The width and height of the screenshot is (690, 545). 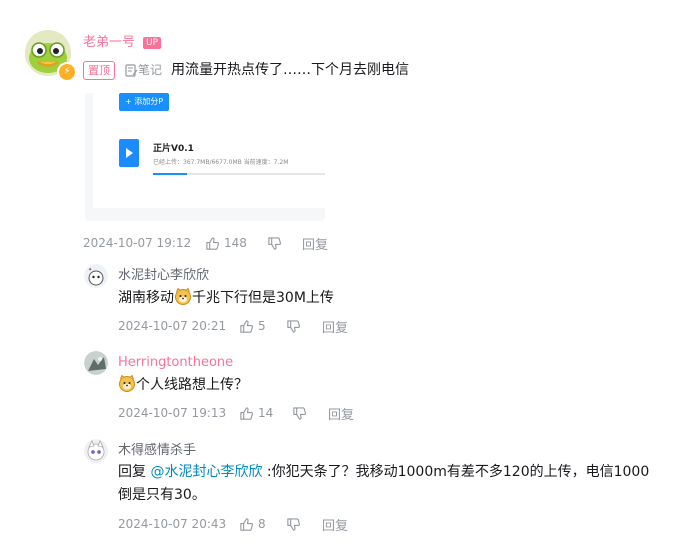 What do you see at coordinates (192, 385) in the screenshot?
I see `reply-text-part: 个人线路想上传？` at bounding box center [192, 385].